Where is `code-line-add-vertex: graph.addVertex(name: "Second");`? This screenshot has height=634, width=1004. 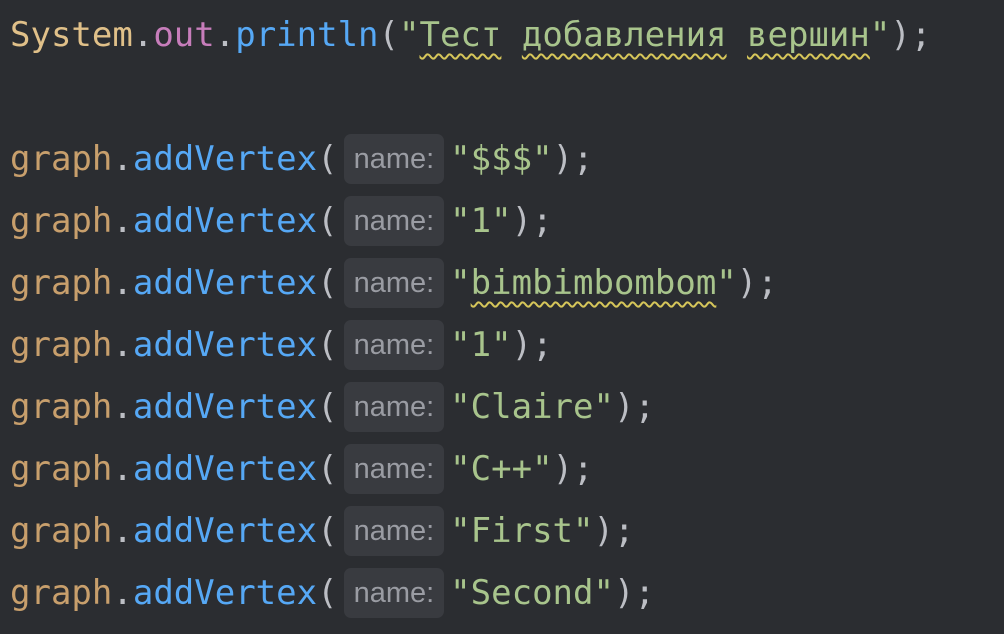
code-line-add-vertex: graph.addVertex(name: "Second"); is located at coordinates (332, 593).